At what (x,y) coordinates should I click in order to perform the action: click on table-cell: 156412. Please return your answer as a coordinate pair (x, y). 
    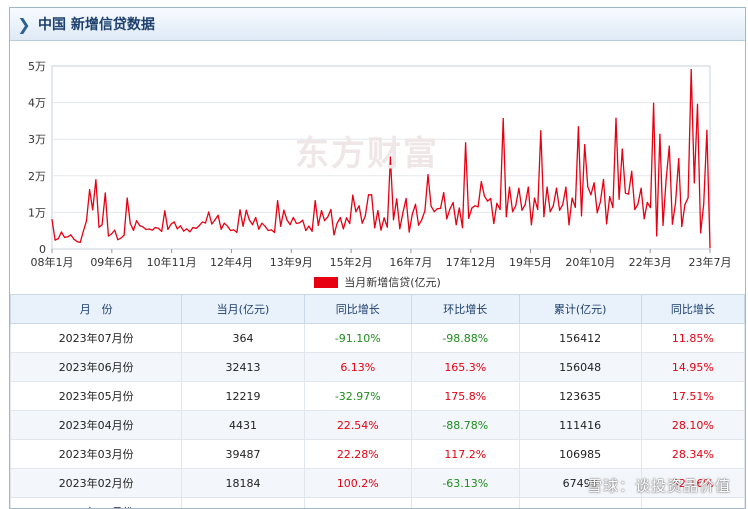
    Looking at the image, I should click on (580, 338).